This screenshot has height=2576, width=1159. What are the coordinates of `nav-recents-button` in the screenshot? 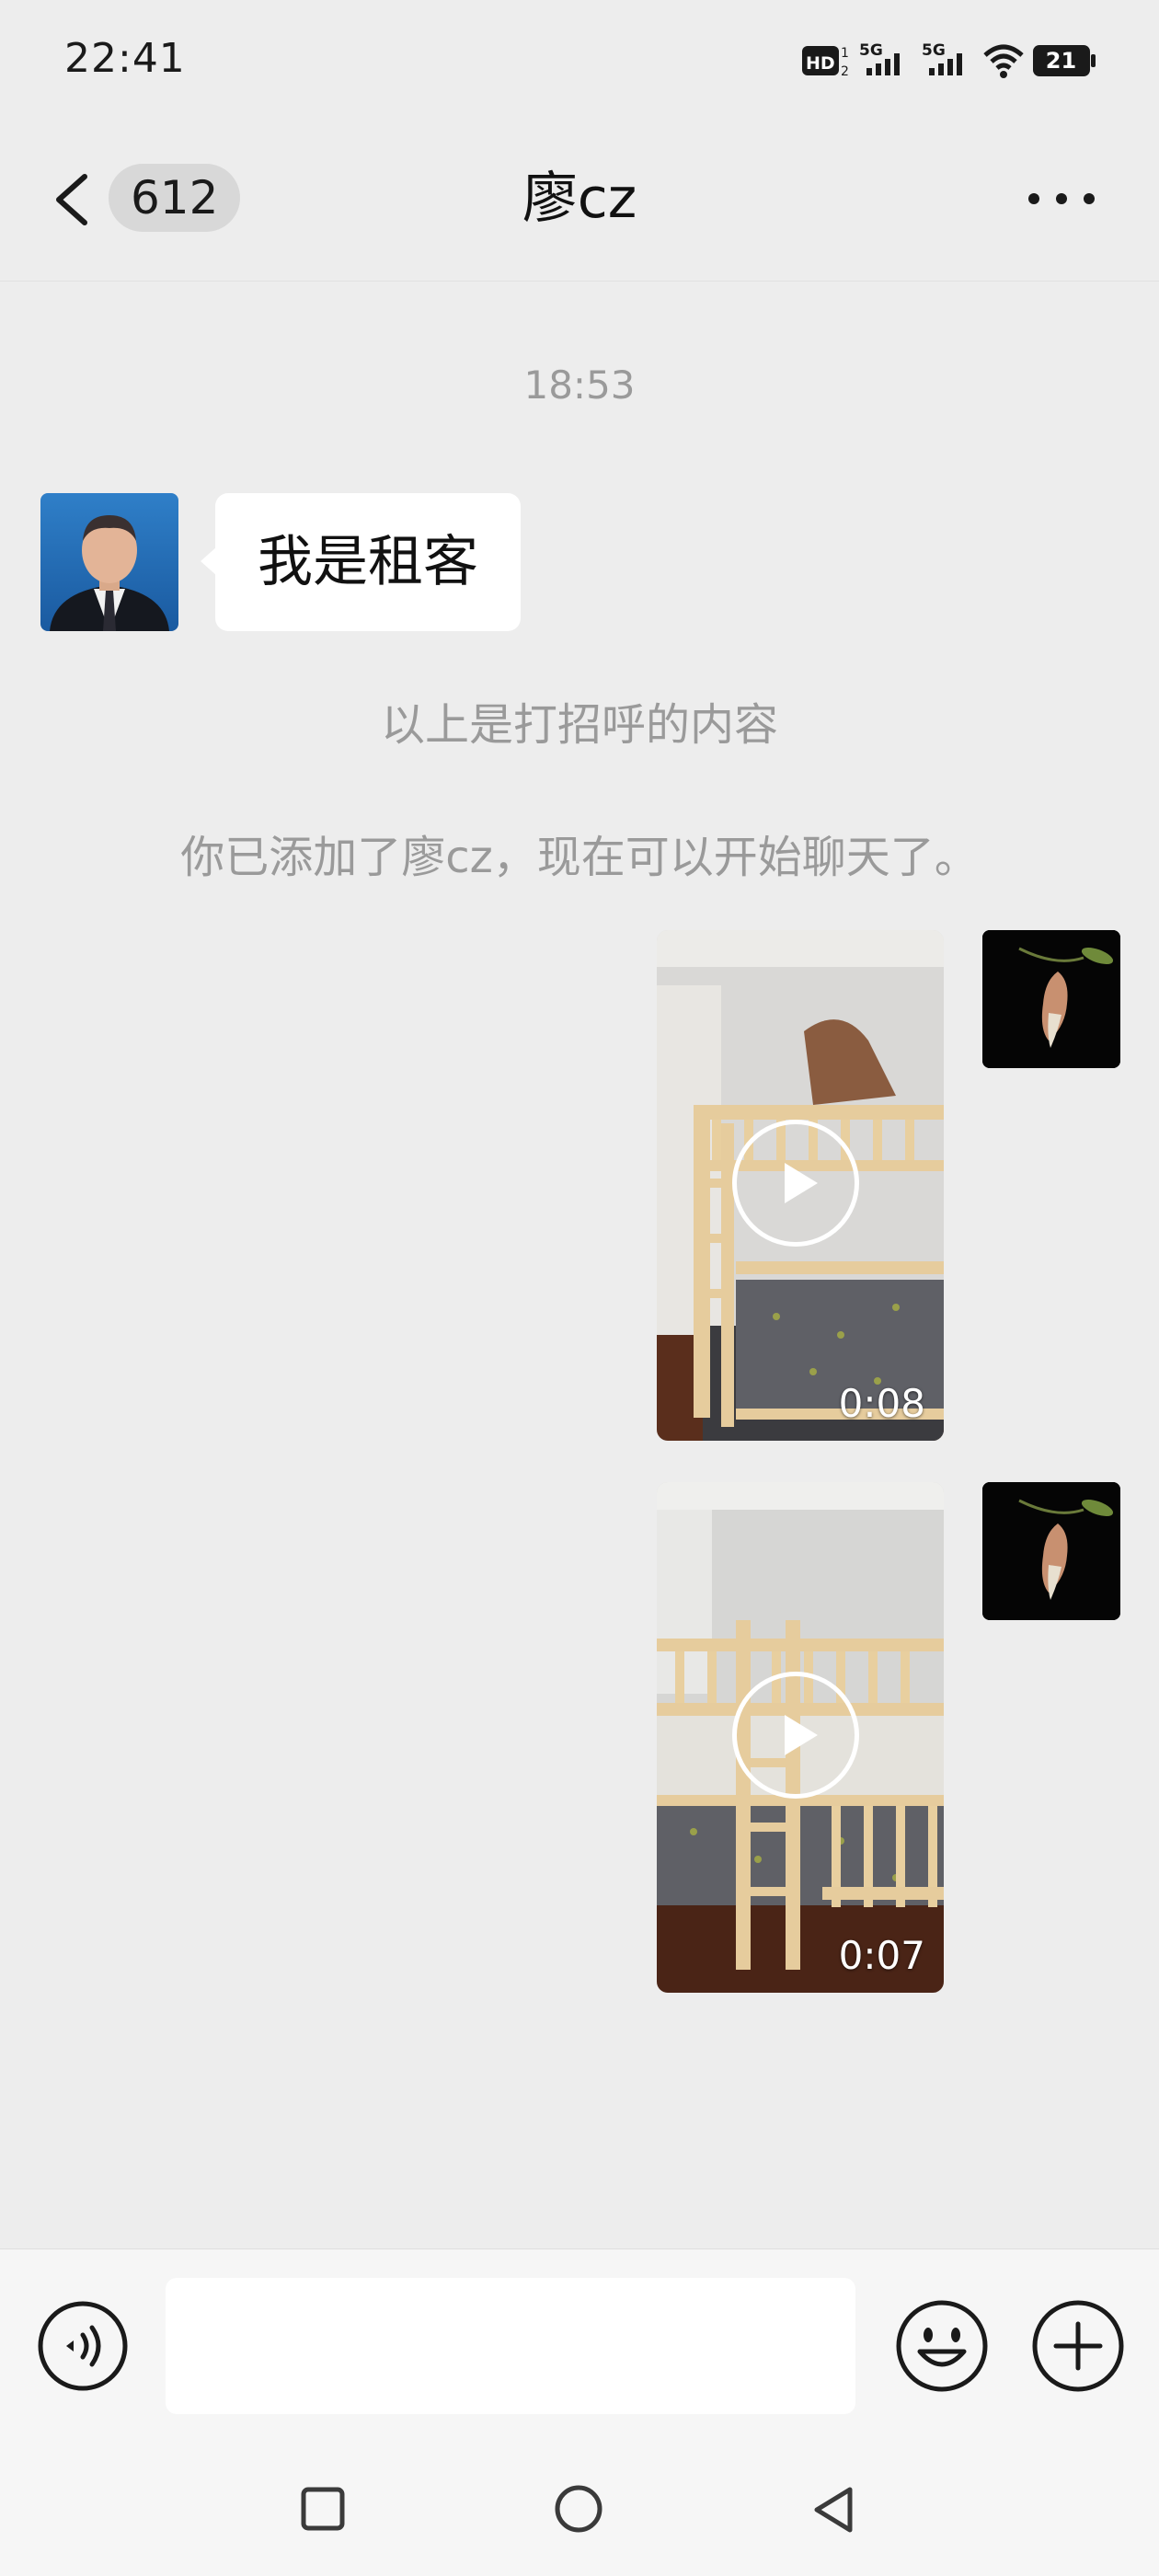 It's located at (323, 2509).